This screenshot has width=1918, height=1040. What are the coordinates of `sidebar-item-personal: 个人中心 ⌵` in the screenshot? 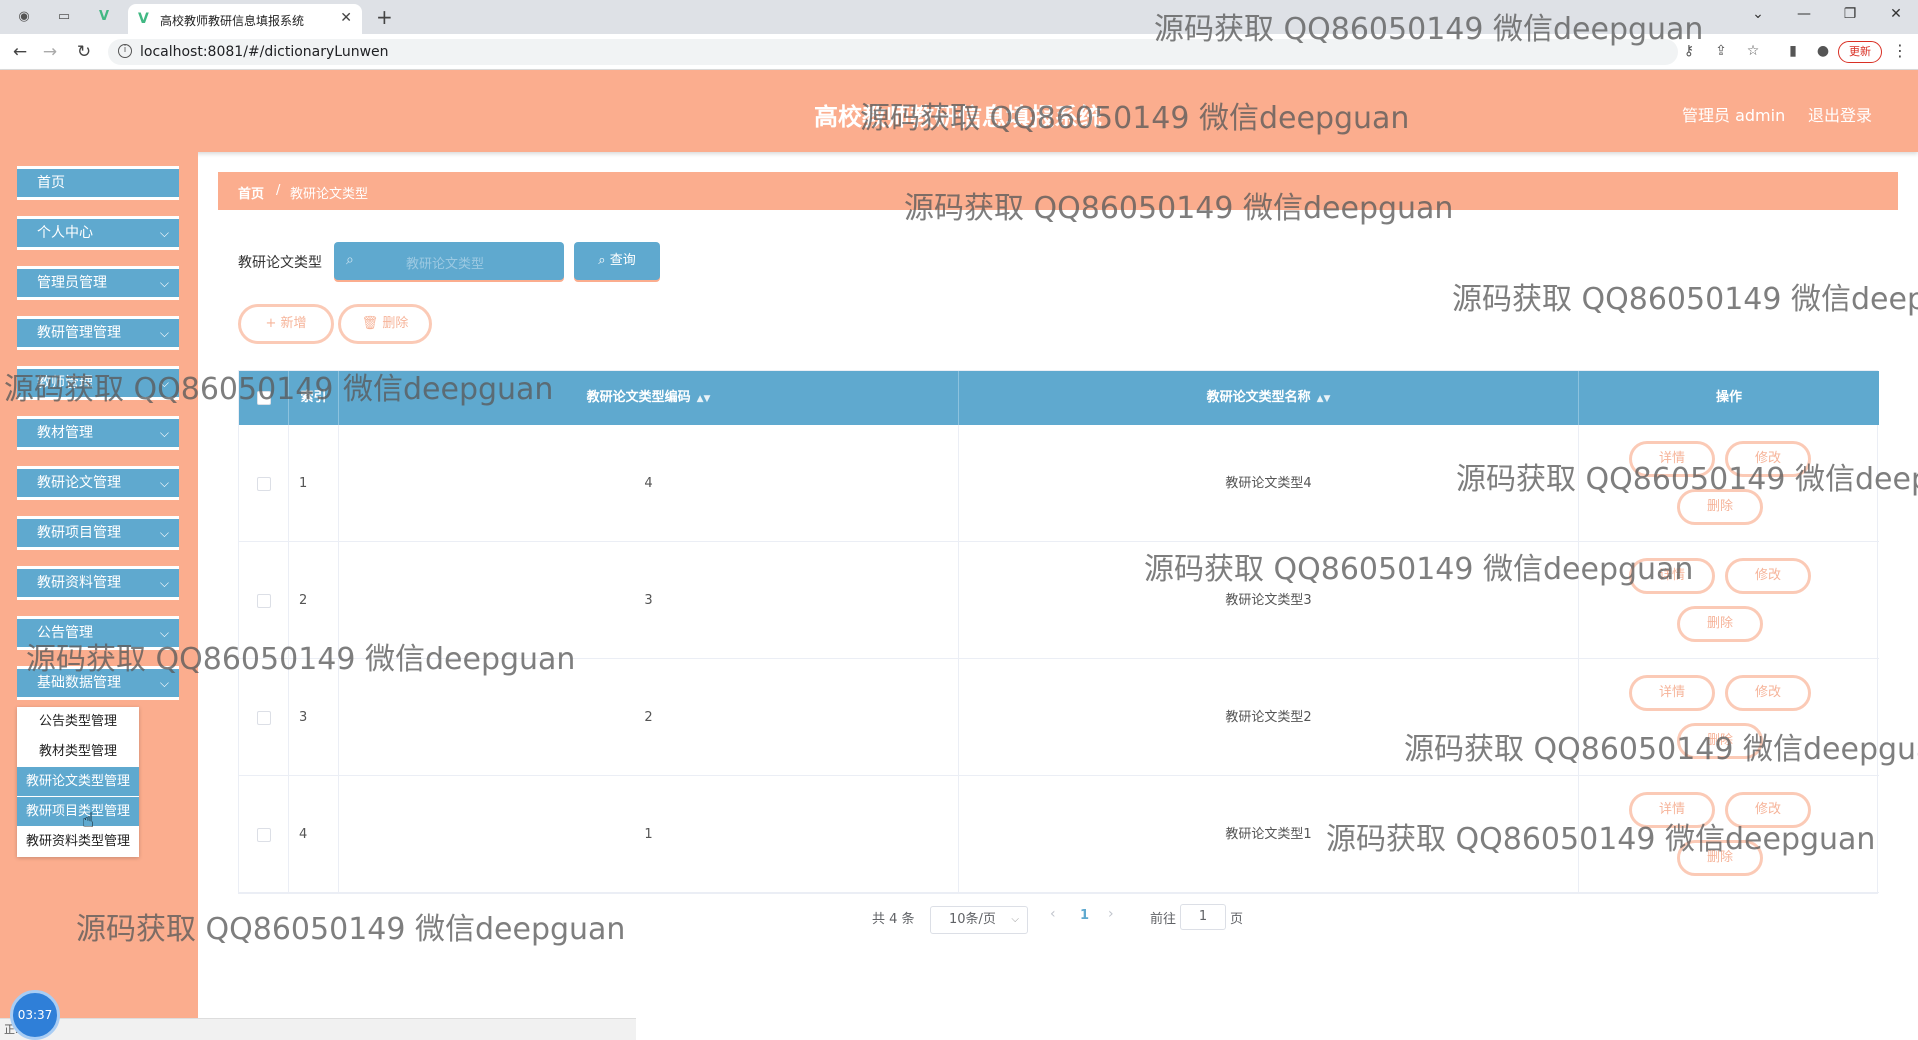 It's located at (98, 233).